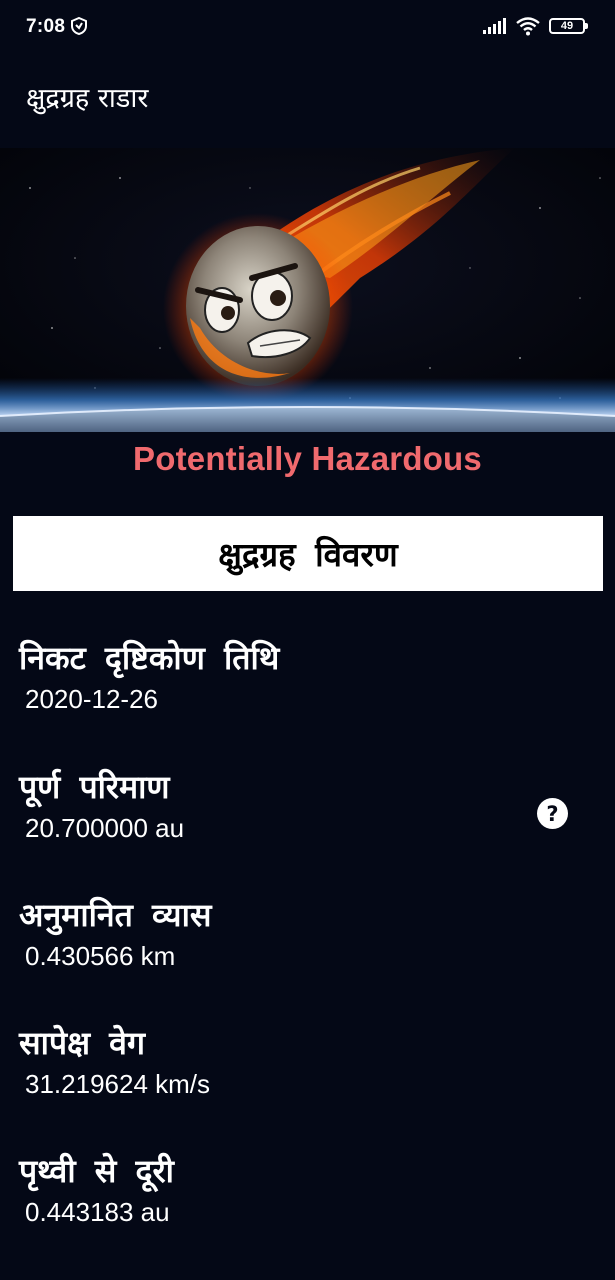 The height and width of the screenshot is (1280, 615). Describe the element at coordinates (307, 26) in the screenshot. I see `status-bar: 7:08 49` at that location.